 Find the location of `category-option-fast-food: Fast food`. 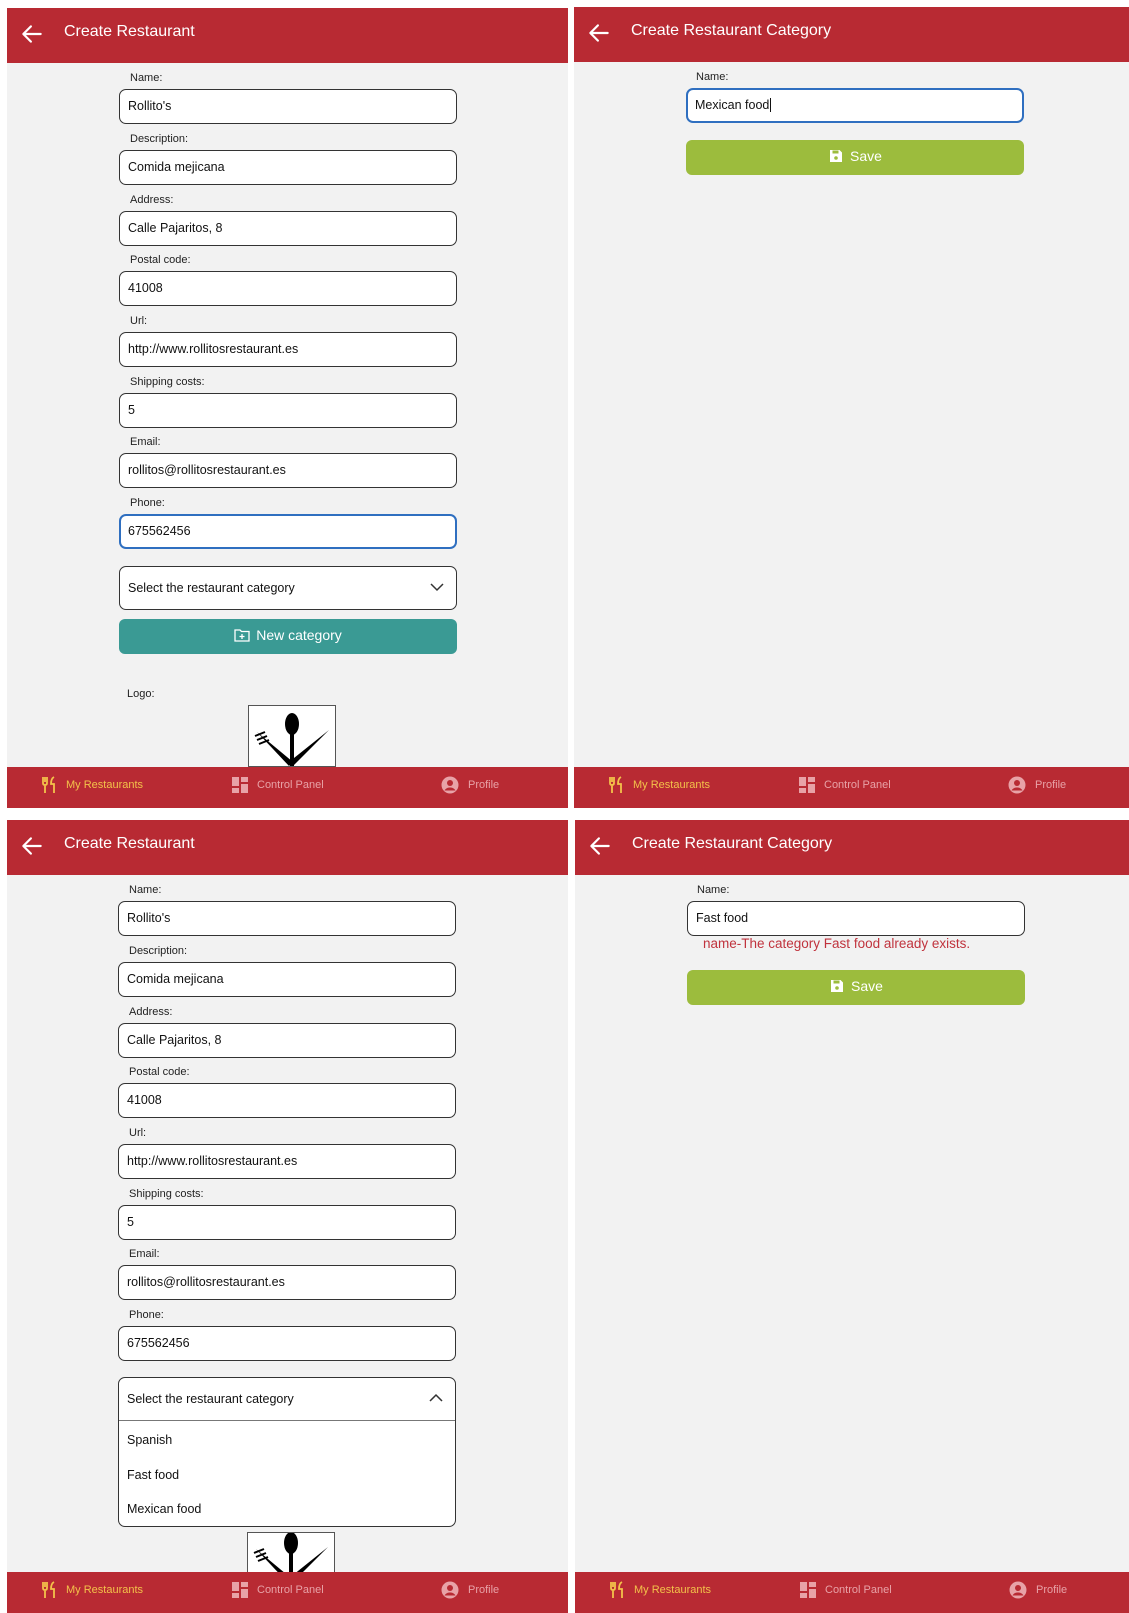

category-option-fast-food: Fast food is located at coordinates (153, 1475).